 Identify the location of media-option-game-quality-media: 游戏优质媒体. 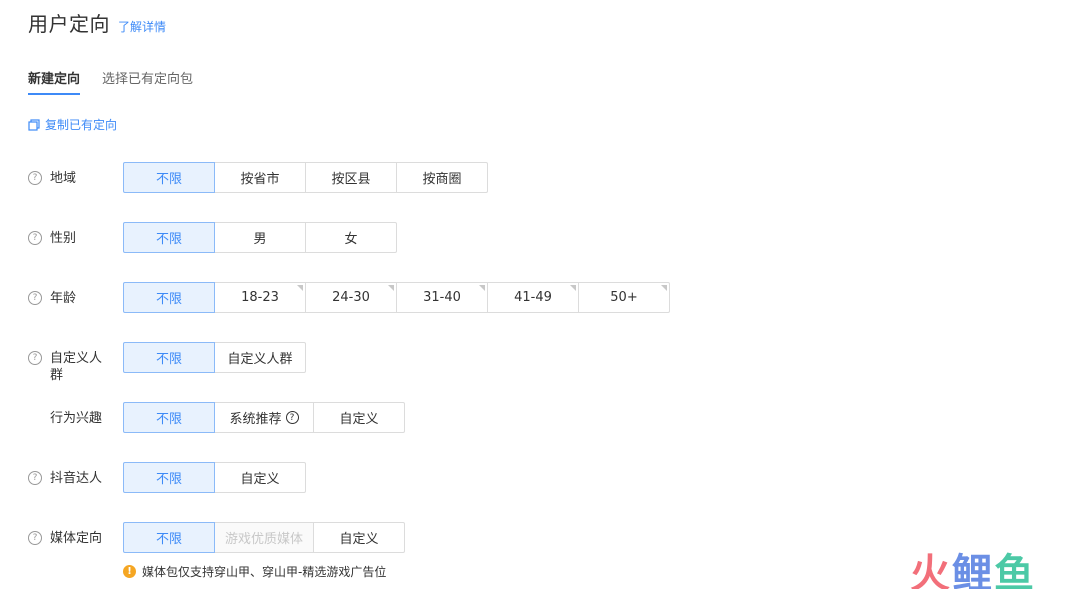
(264, 537).